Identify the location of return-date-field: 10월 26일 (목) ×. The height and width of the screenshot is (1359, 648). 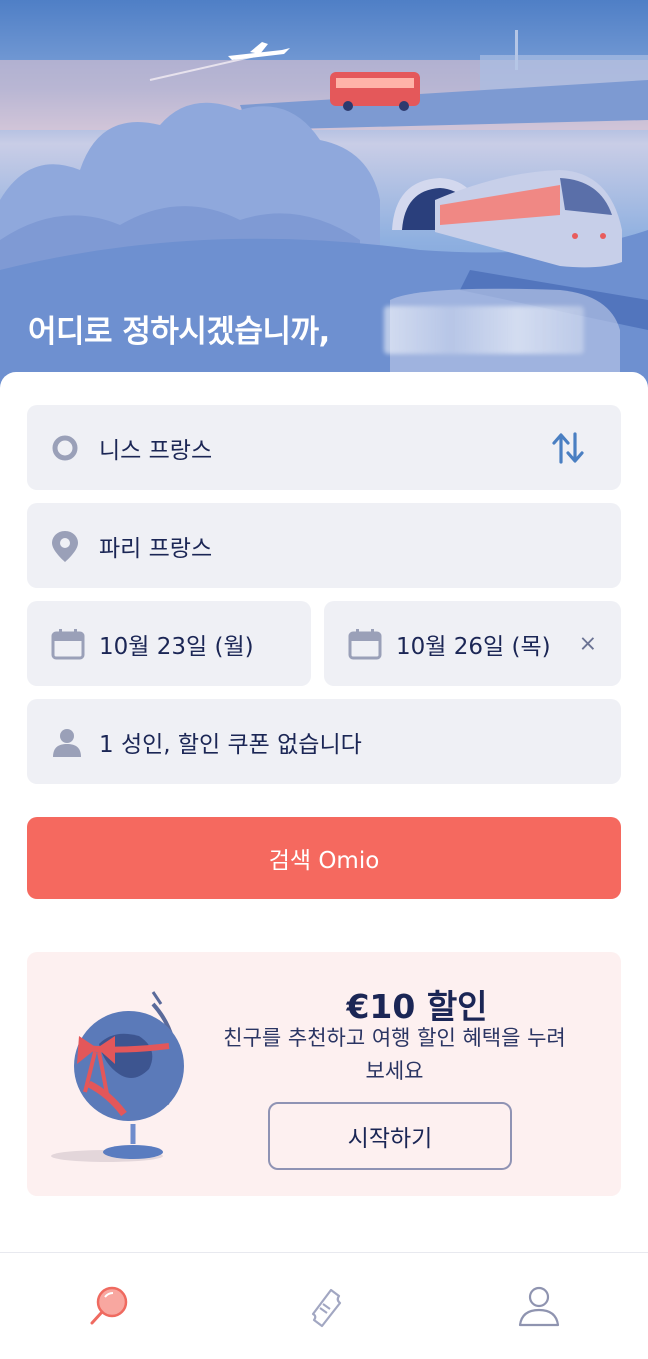
(472, 643).